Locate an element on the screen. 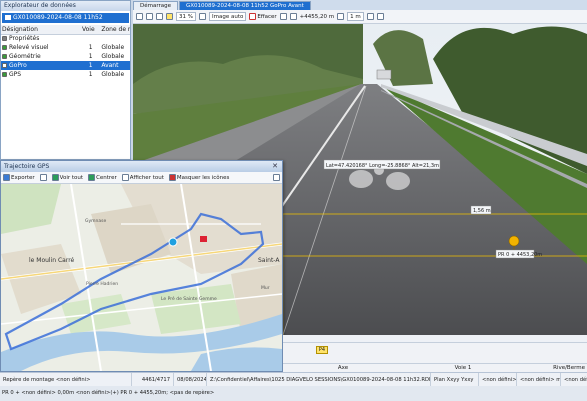 This screenshot has height=401, width=587. row-designation: Relevé visuel is located at coordinates (41, 47).